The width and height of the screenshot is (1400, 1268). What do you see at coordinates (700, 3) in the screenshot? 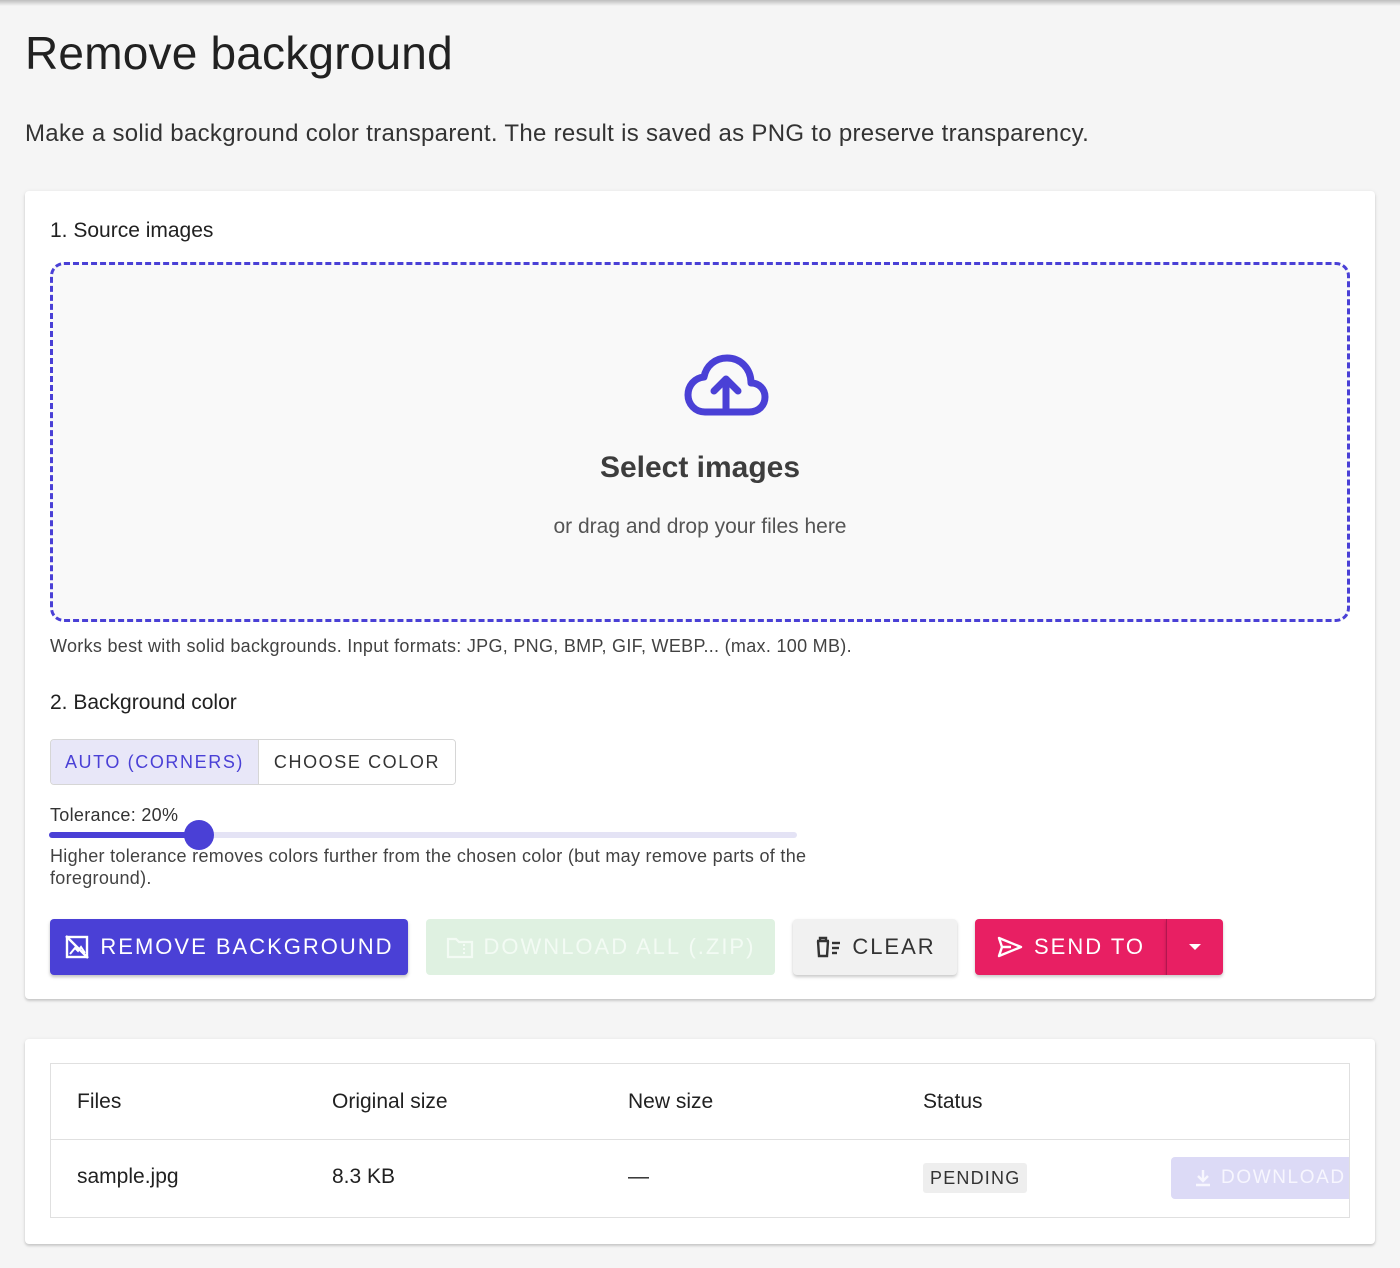
I see `top-shadow` at bounding box center [700, 3].